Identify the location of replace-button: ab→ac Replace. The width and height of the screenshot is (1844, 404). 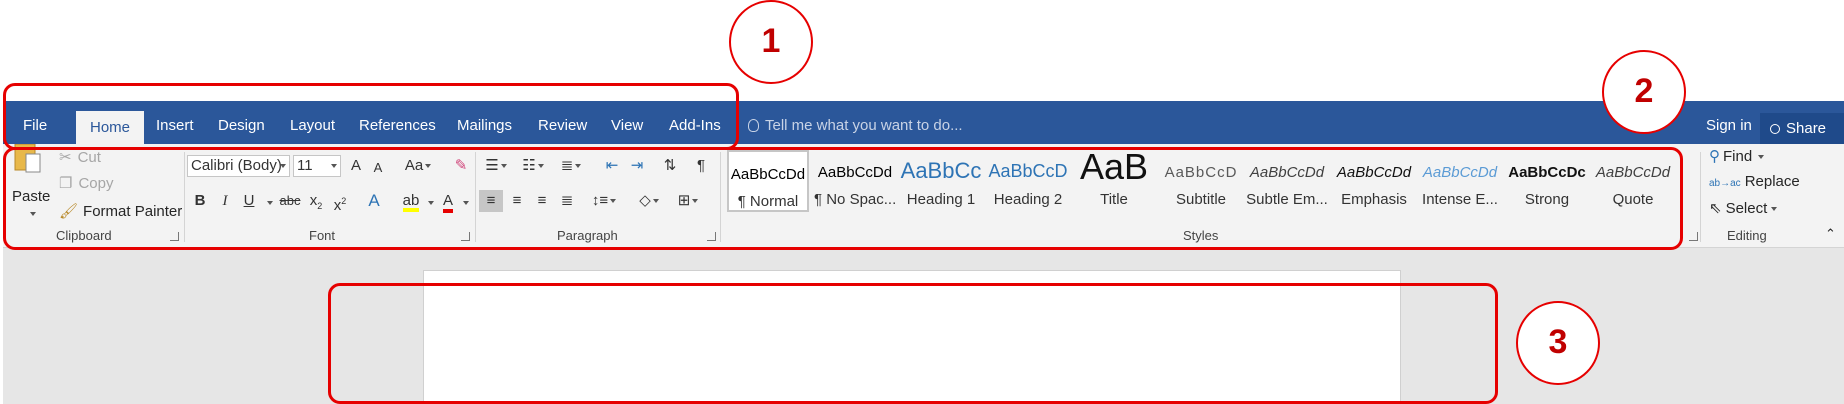
(1754, 181).